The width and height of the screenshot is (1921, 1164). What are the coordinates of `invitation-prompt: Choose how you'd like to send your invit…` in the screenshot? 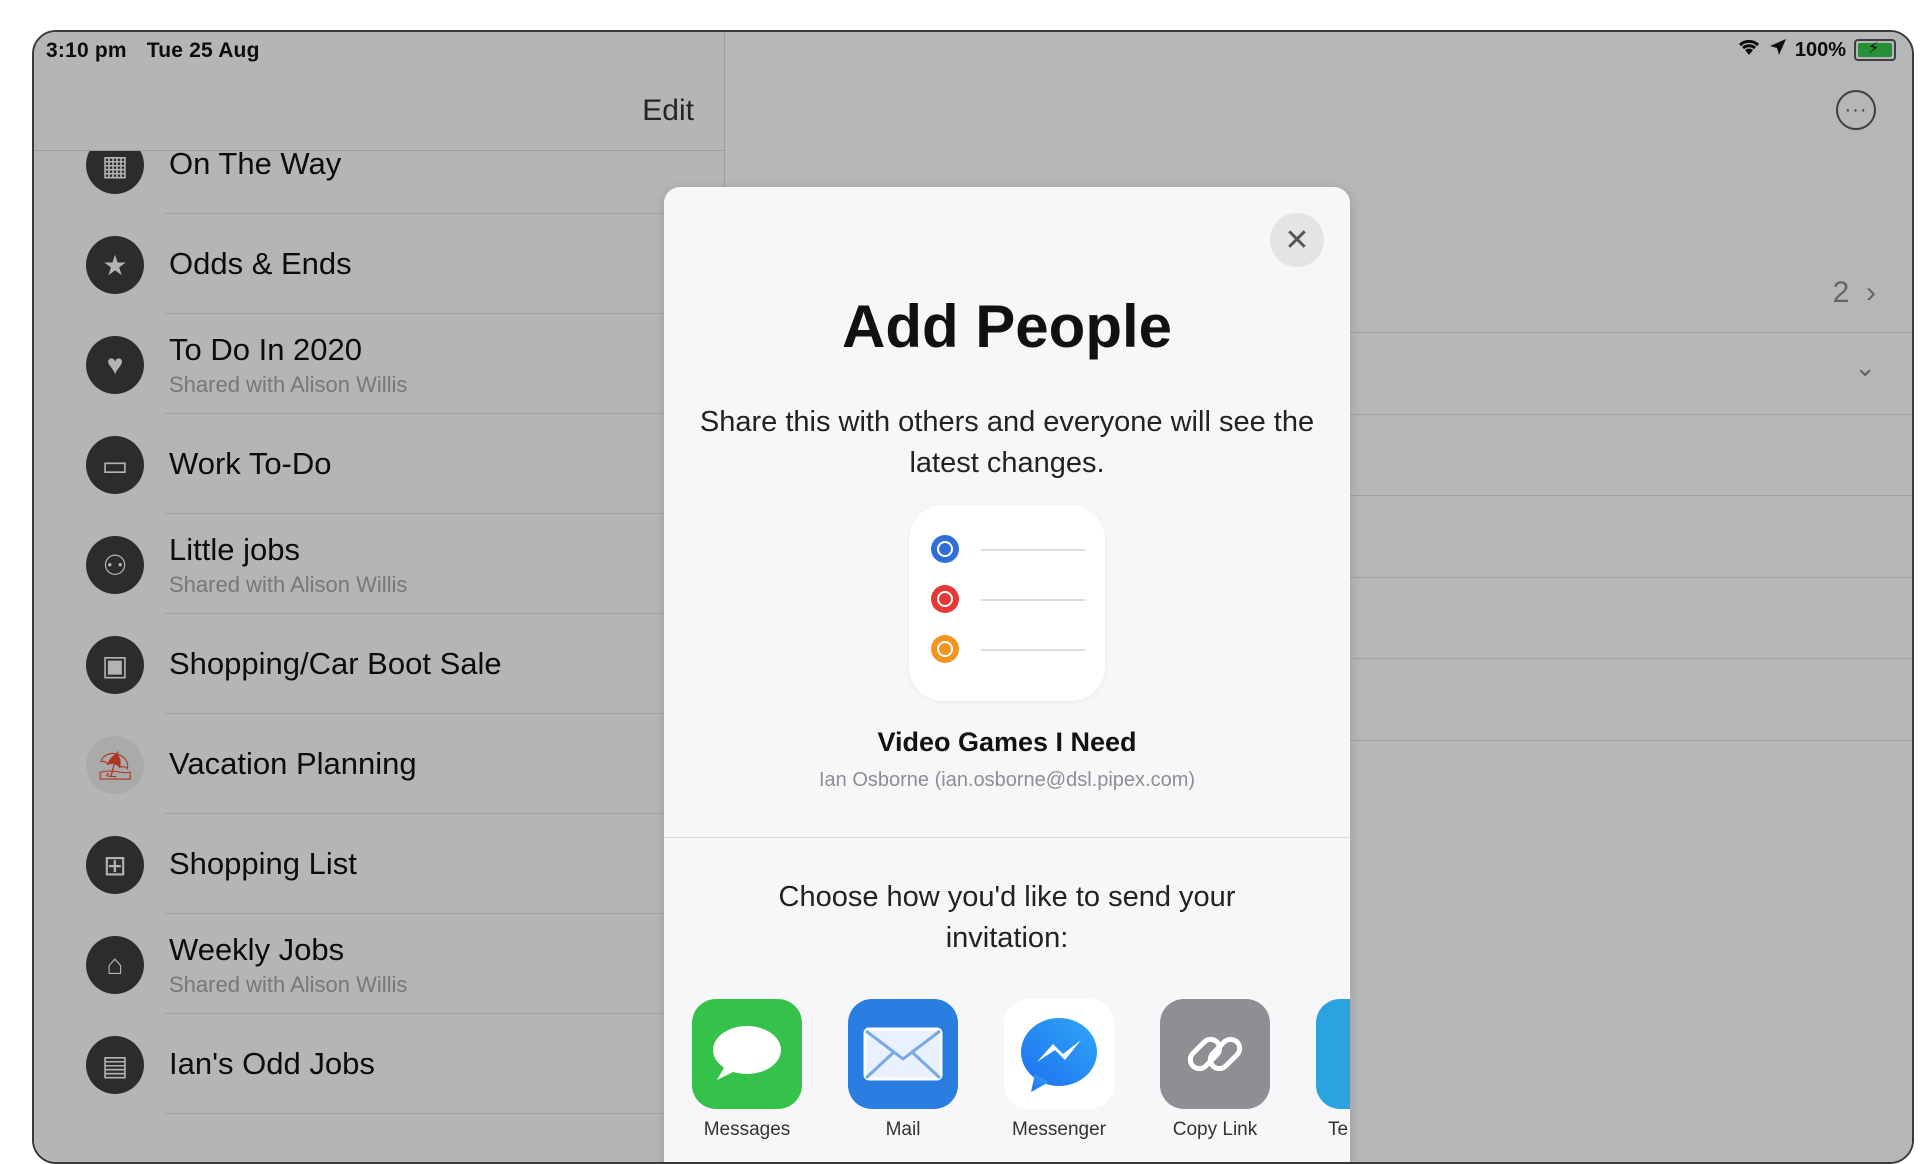 It's located at (1007, 917).